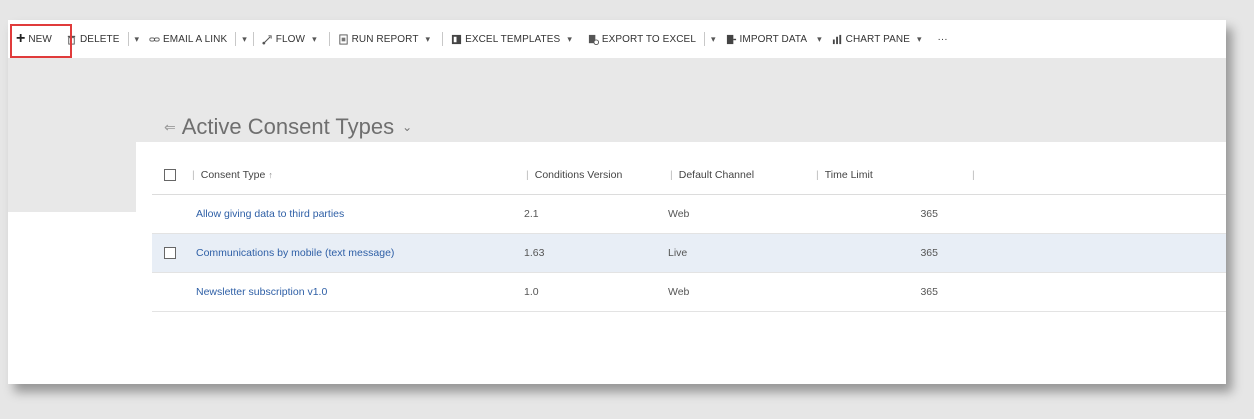  I want to click on export-icon, so click(593, 39).